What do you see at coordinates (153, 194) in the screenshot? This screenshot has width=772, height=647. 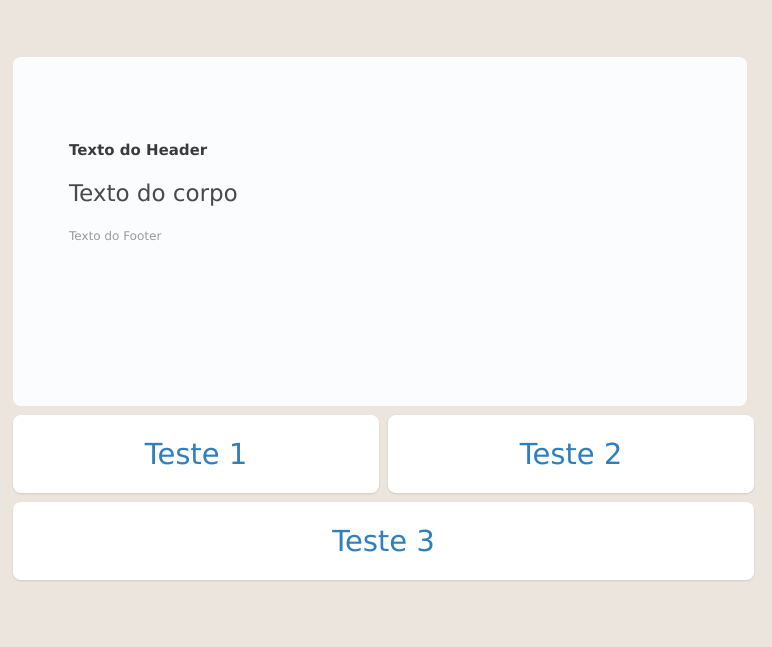 I see `message-body: Texto do corpo` at bounding box center [153, 194].